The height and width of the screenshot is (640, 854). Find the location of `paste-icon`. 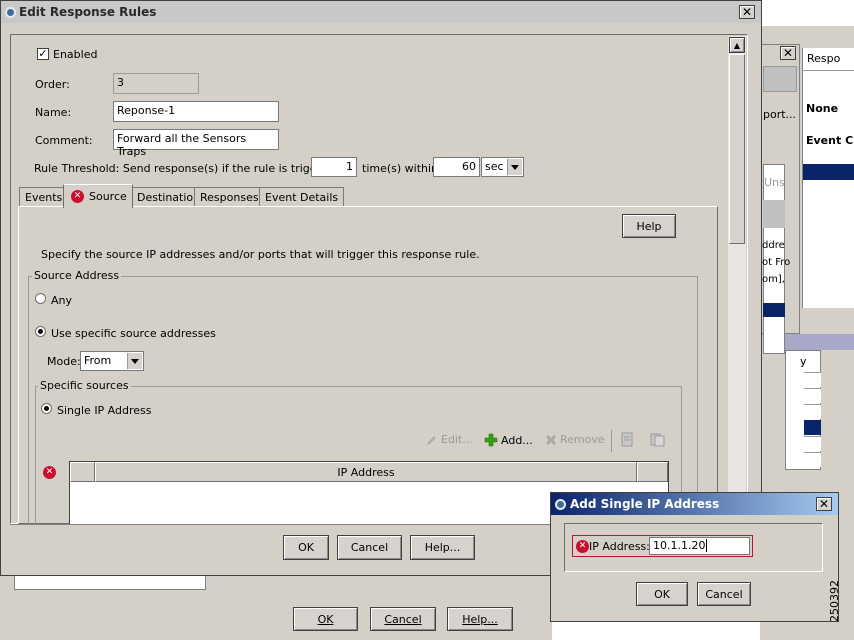

paste-icon is located at coordinates (658, 439).